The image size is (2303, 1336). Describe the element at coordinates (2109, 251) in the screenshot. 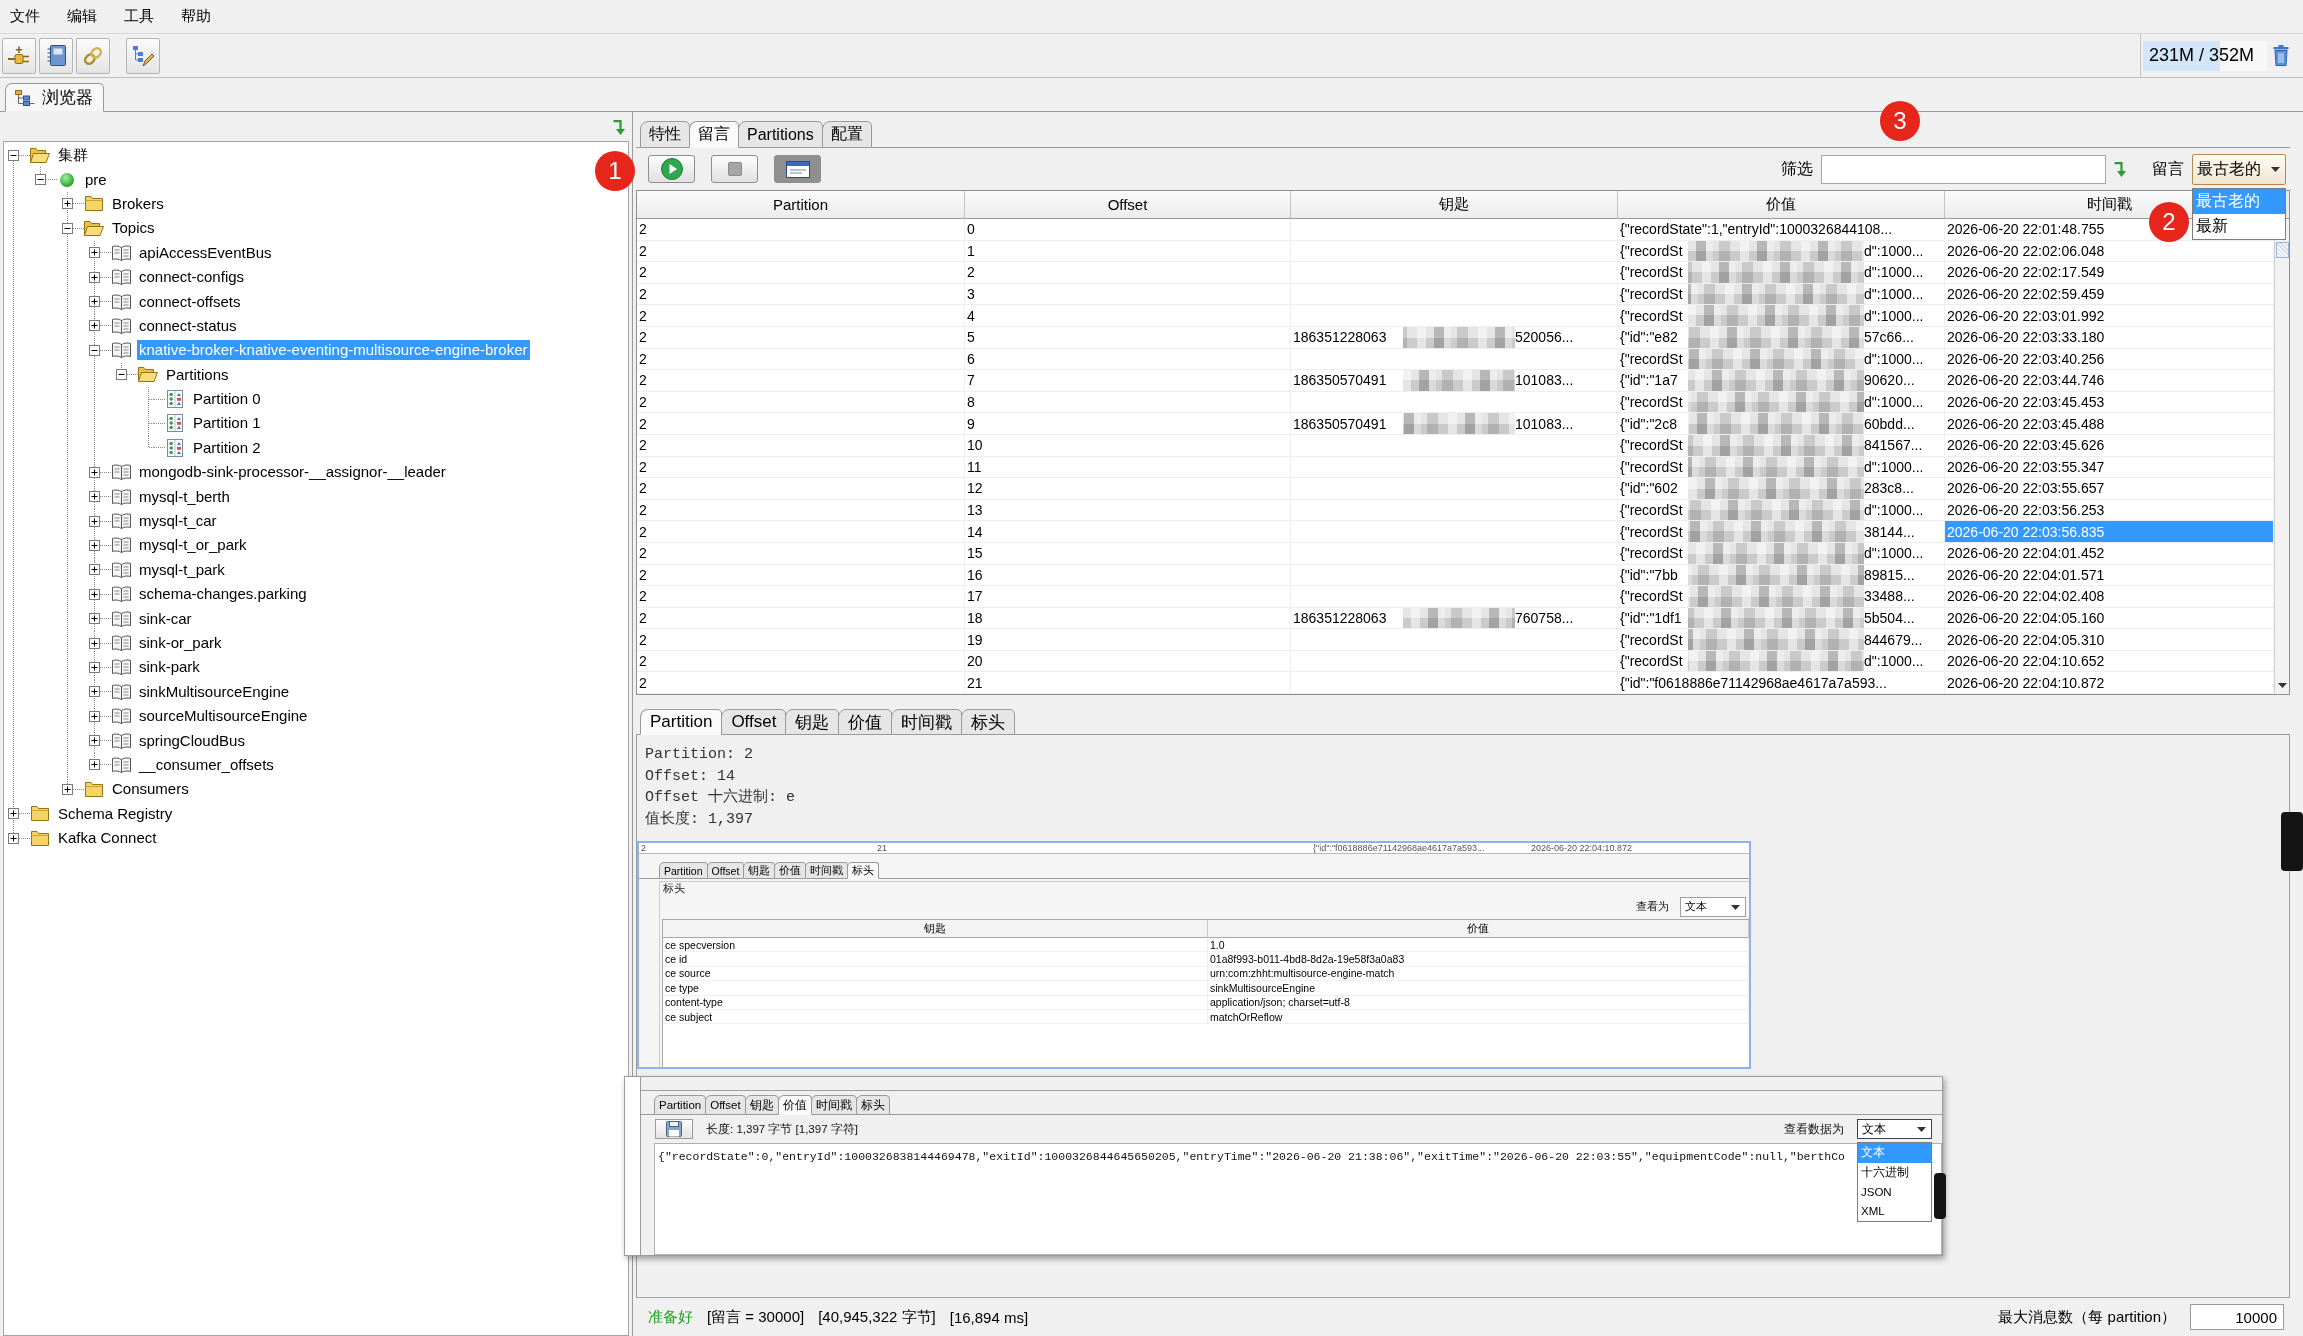

I see `table-cell: 2026-06-20 22:02:06.048` at that location.